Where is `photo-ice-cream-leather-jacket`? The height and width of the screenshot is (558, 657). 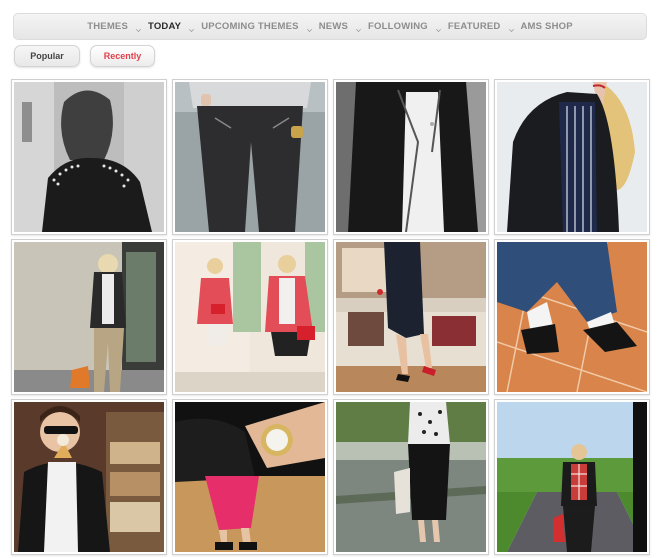
photo-ice-cream-leather-jacket is located at coordinates (89, 477).